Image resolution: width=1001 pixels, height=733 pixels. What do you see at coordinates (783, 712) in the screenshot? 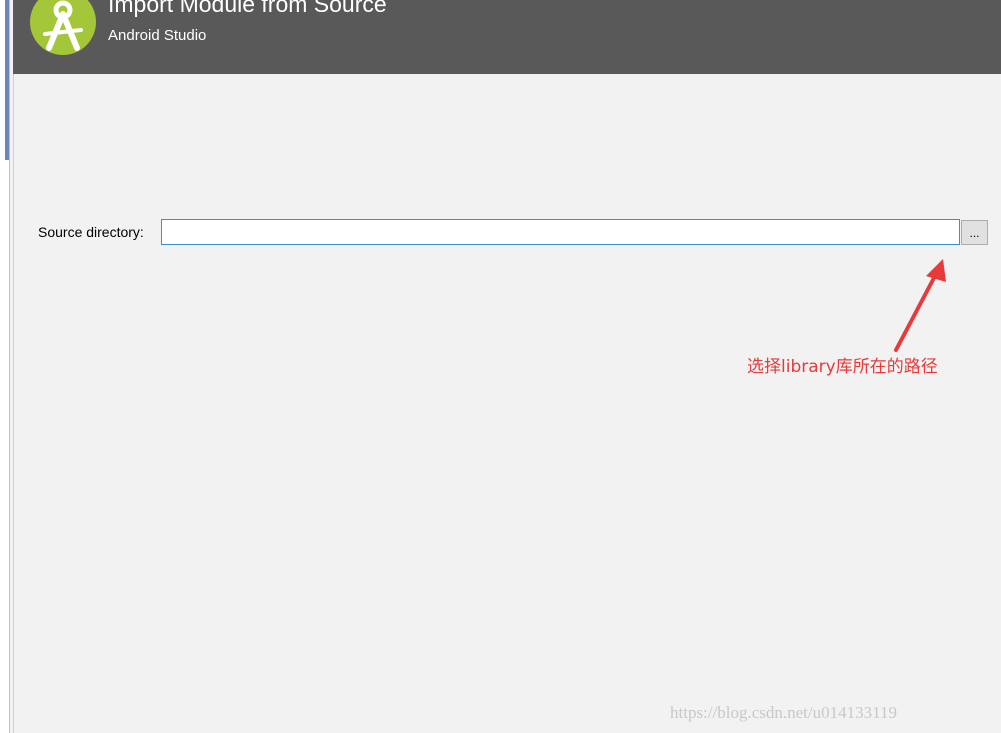
I see `watermark-text: https://blog.csdn.net/u014133119` at bounding box center [783, 712].